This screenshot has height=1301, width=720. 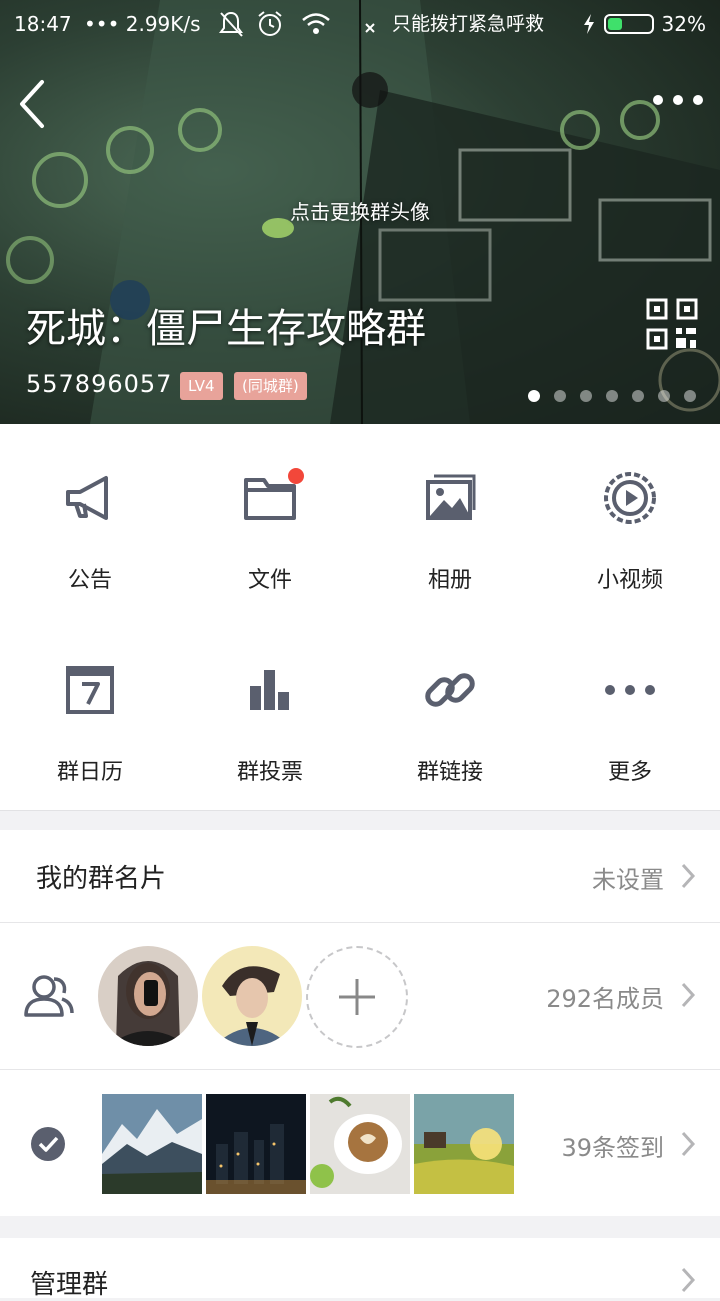 What do you see at coordinates (450, 690) in the screenshot?
I see `link-icon` at bounding box center [450, 690].